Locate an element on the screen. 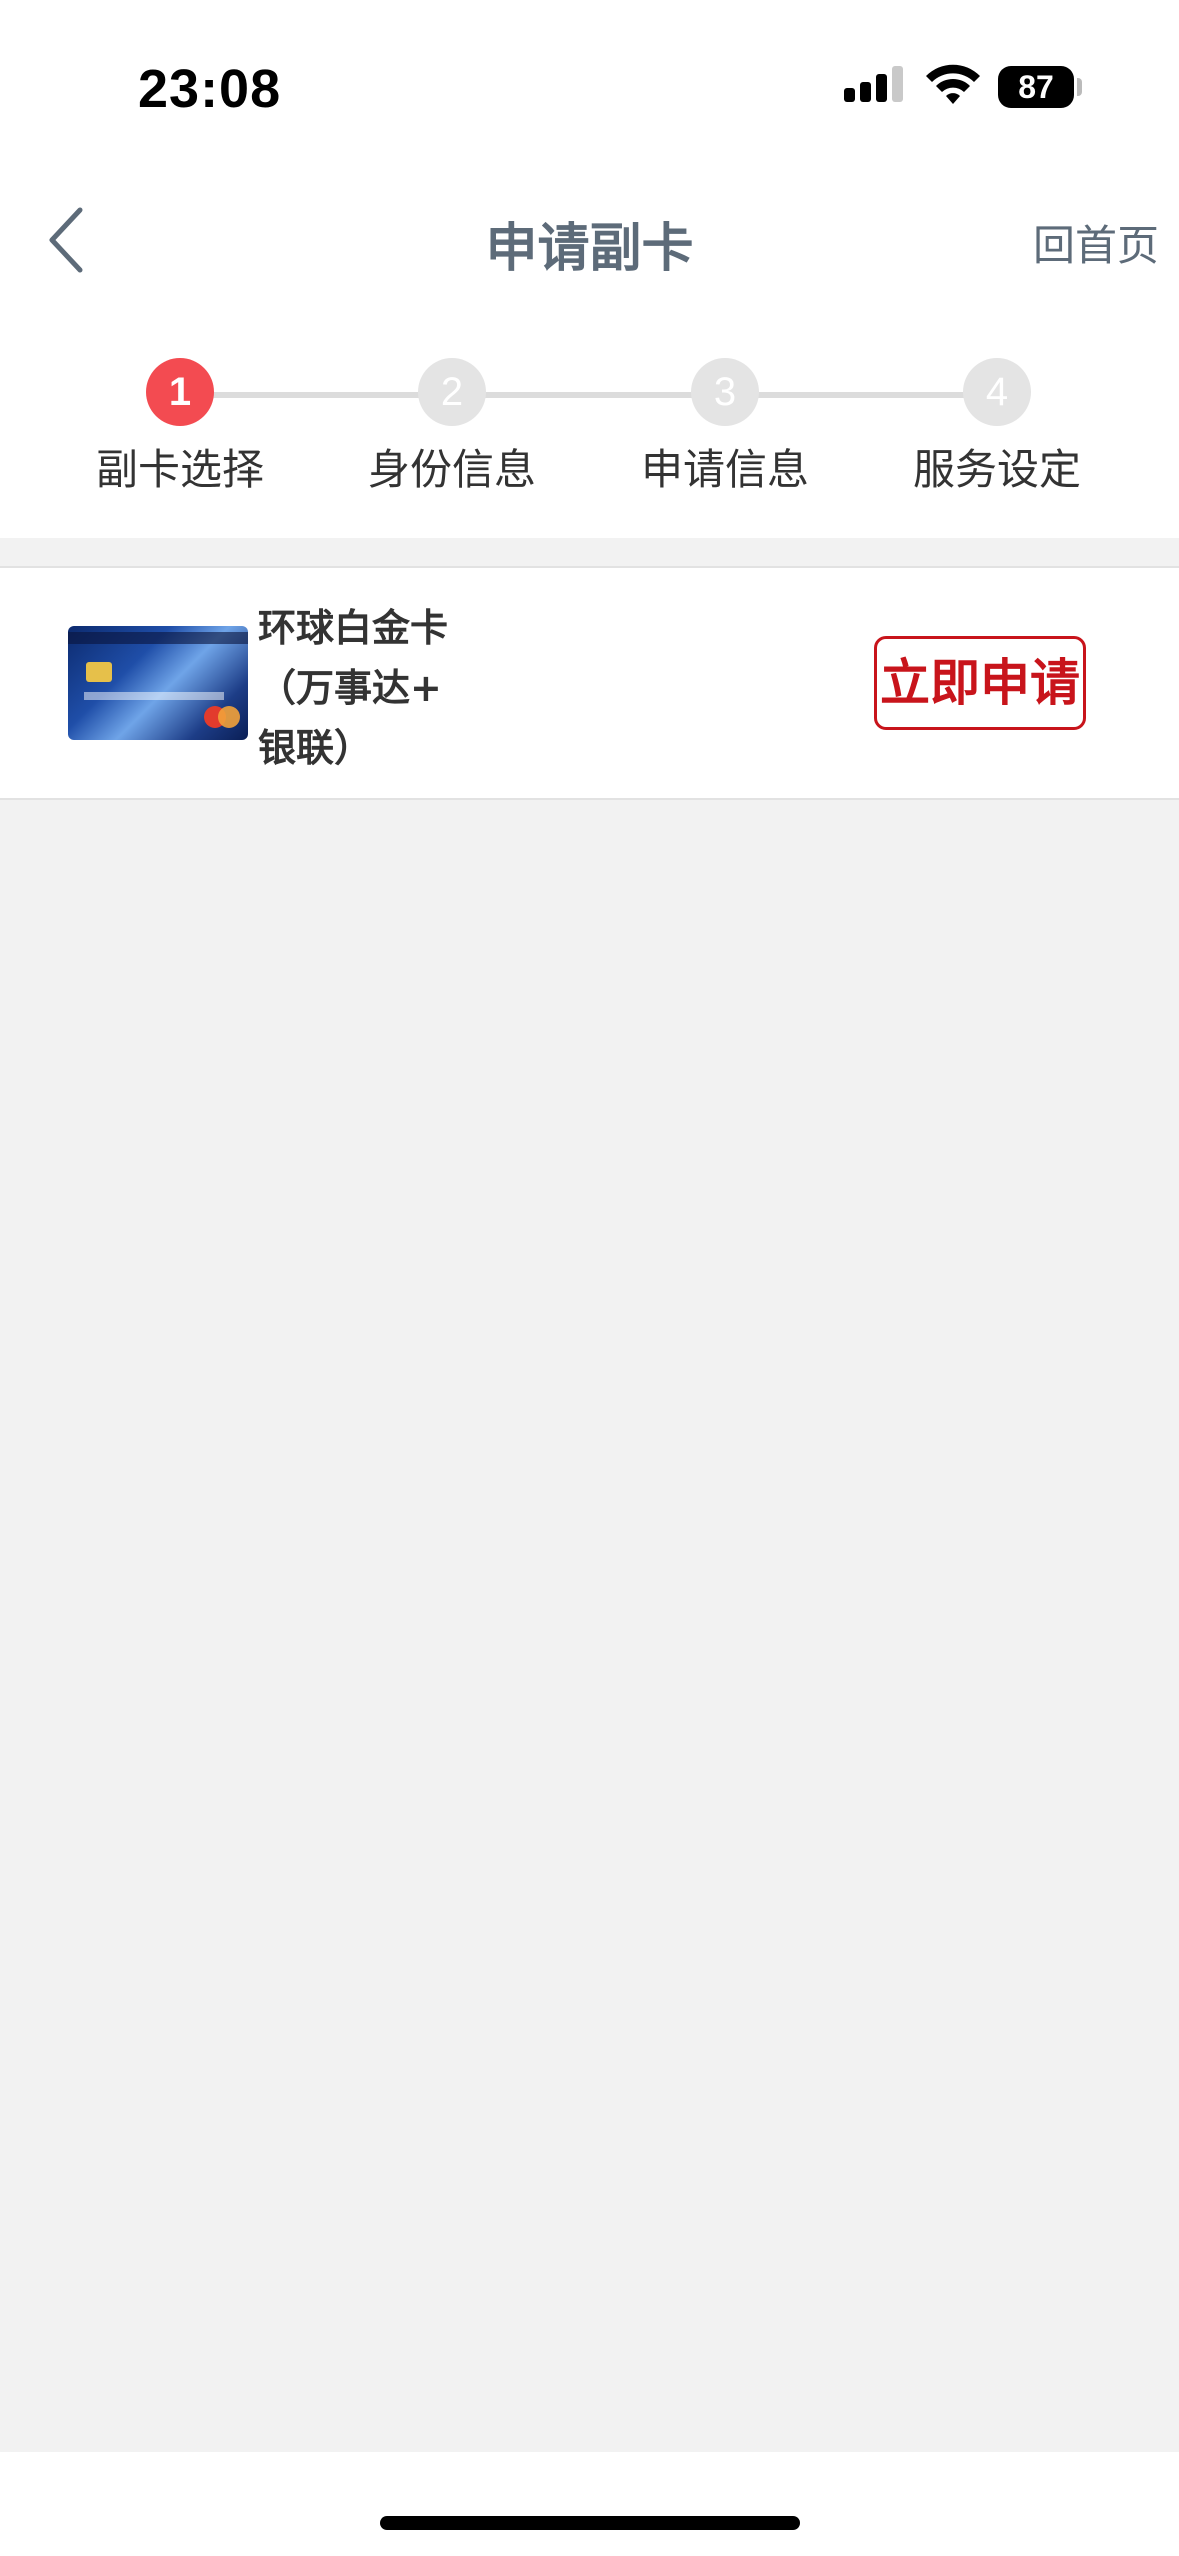  home-indicator is located at coordinates (590, 2523).